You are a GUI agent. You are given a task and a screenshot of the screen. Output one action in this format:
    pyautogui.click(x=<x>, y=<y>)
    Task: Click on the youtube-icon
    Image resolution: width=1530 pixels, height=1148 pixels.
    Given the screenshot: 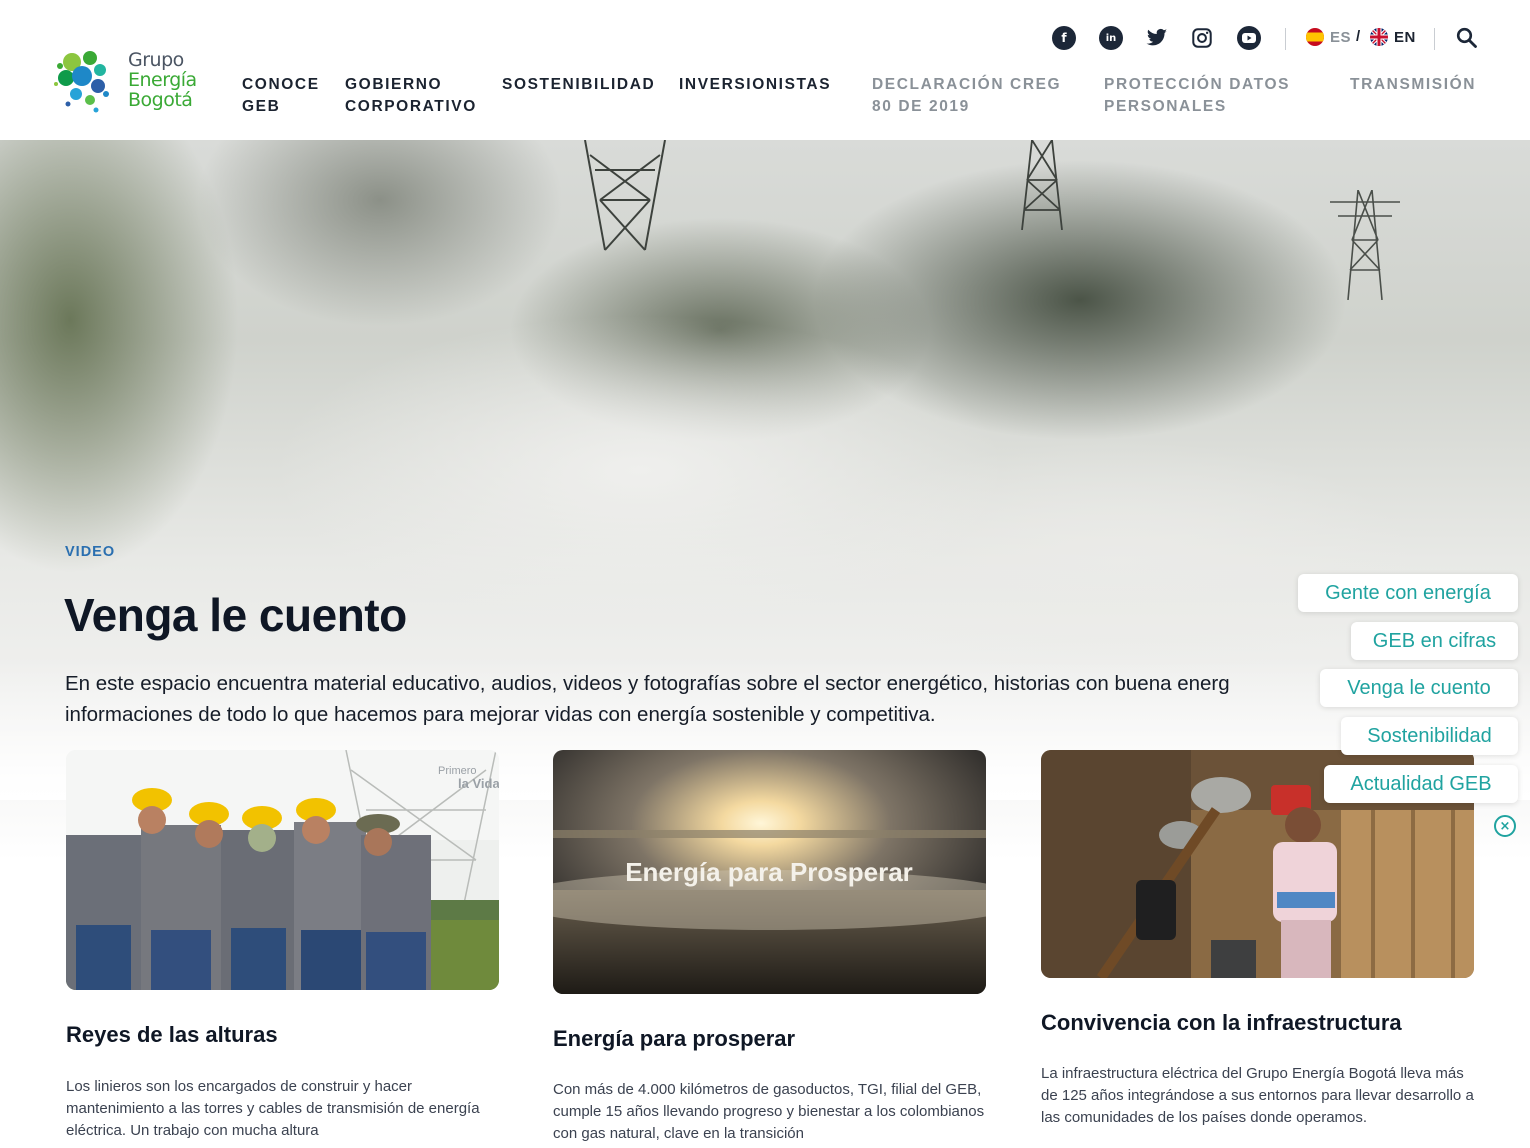 What is the action you would take?
    pyautogui.click(x=1249, y=38)
    